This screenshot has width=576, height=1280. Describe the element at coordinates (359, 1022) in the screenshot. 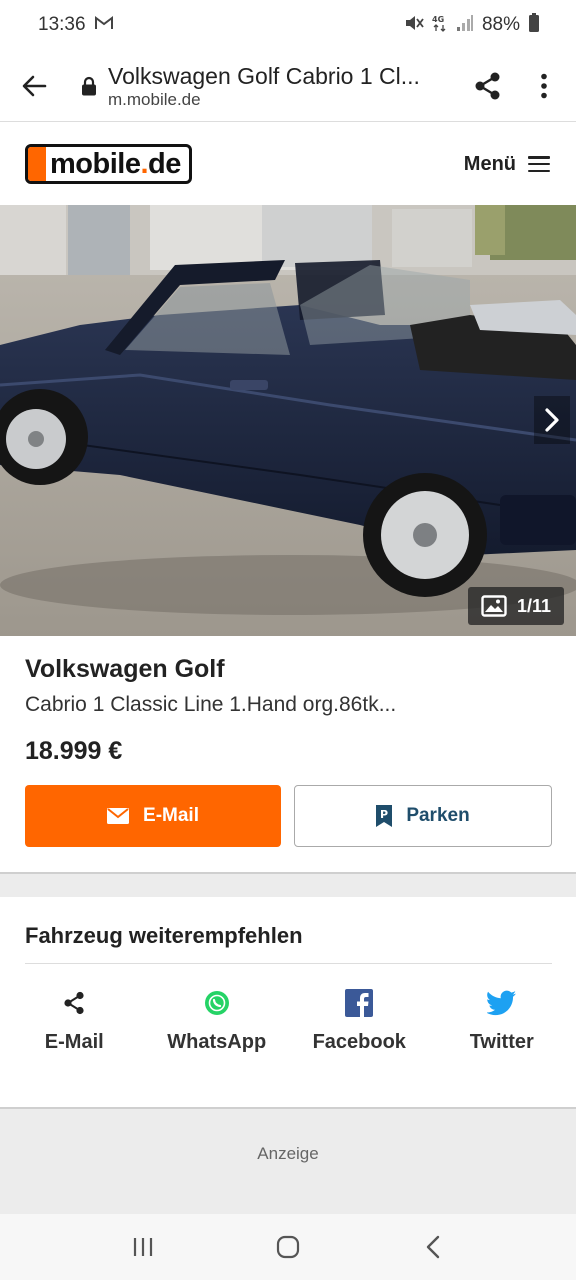

I see `share-facebook: Facebook` at that location.